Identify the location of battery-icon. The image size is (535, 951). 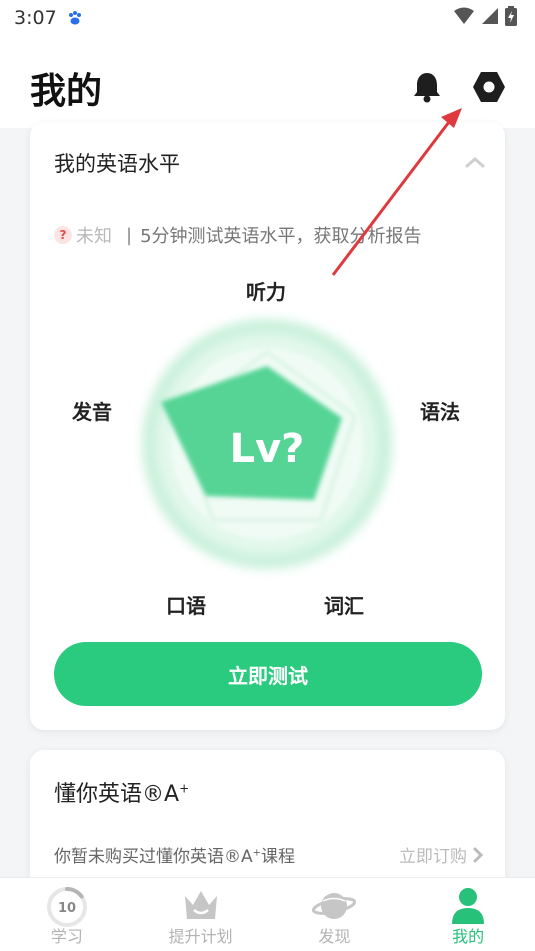
(511, 16).